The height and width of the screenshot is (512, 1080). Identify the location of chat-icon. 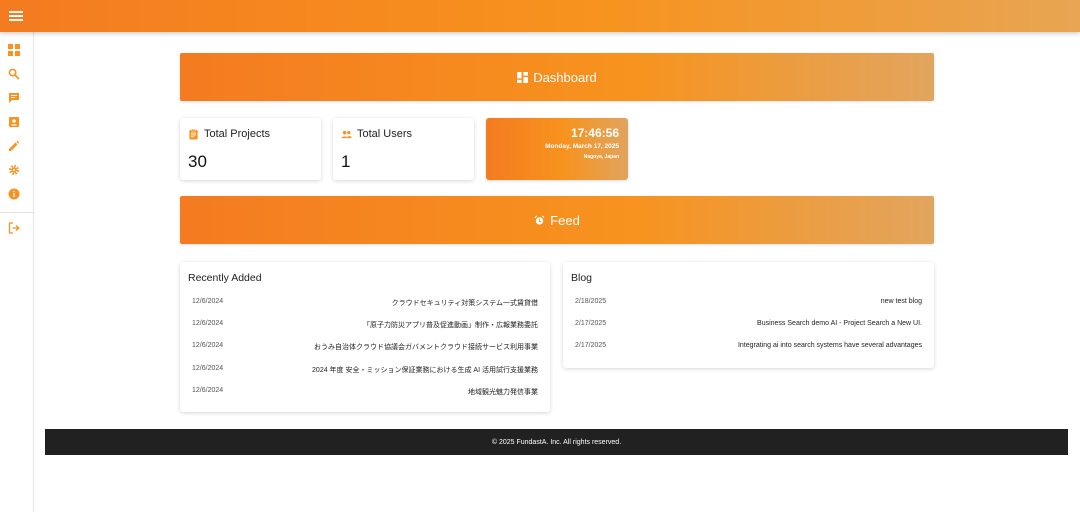
(14, 98).